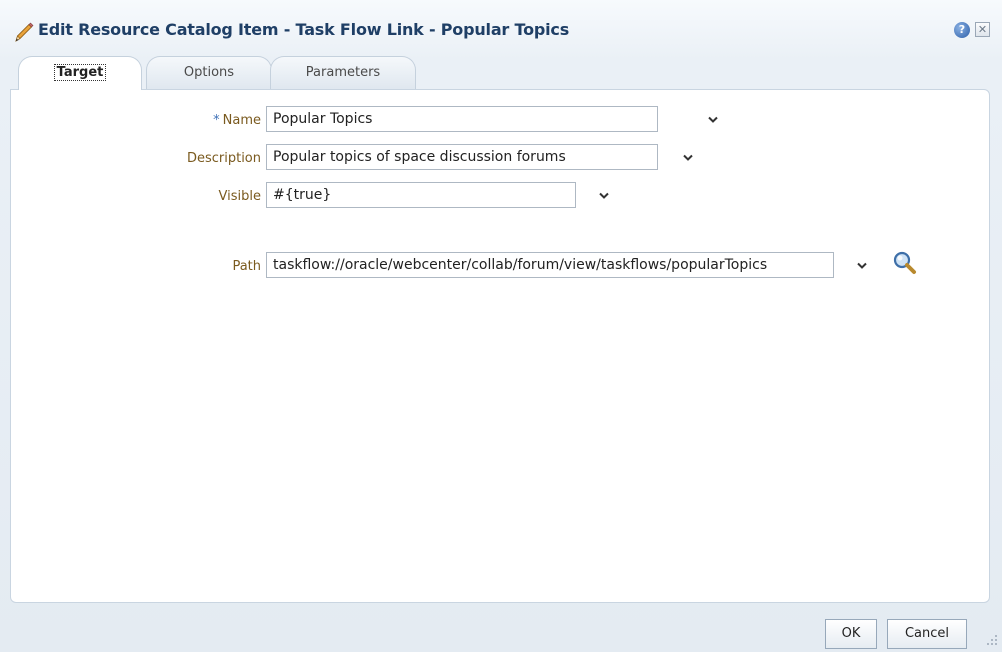 The height and width of the screenshot is (652, 1002). I want to click on visible-label: Visible, so click(239, 196).